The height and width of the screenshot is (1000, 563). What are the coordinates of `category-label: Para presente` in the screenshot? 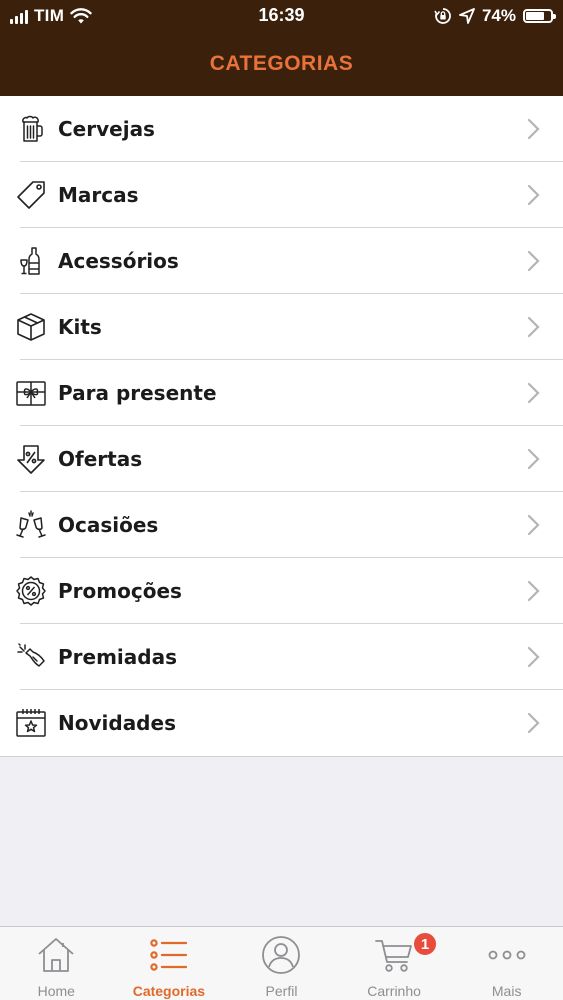 It's located at (137, 393).